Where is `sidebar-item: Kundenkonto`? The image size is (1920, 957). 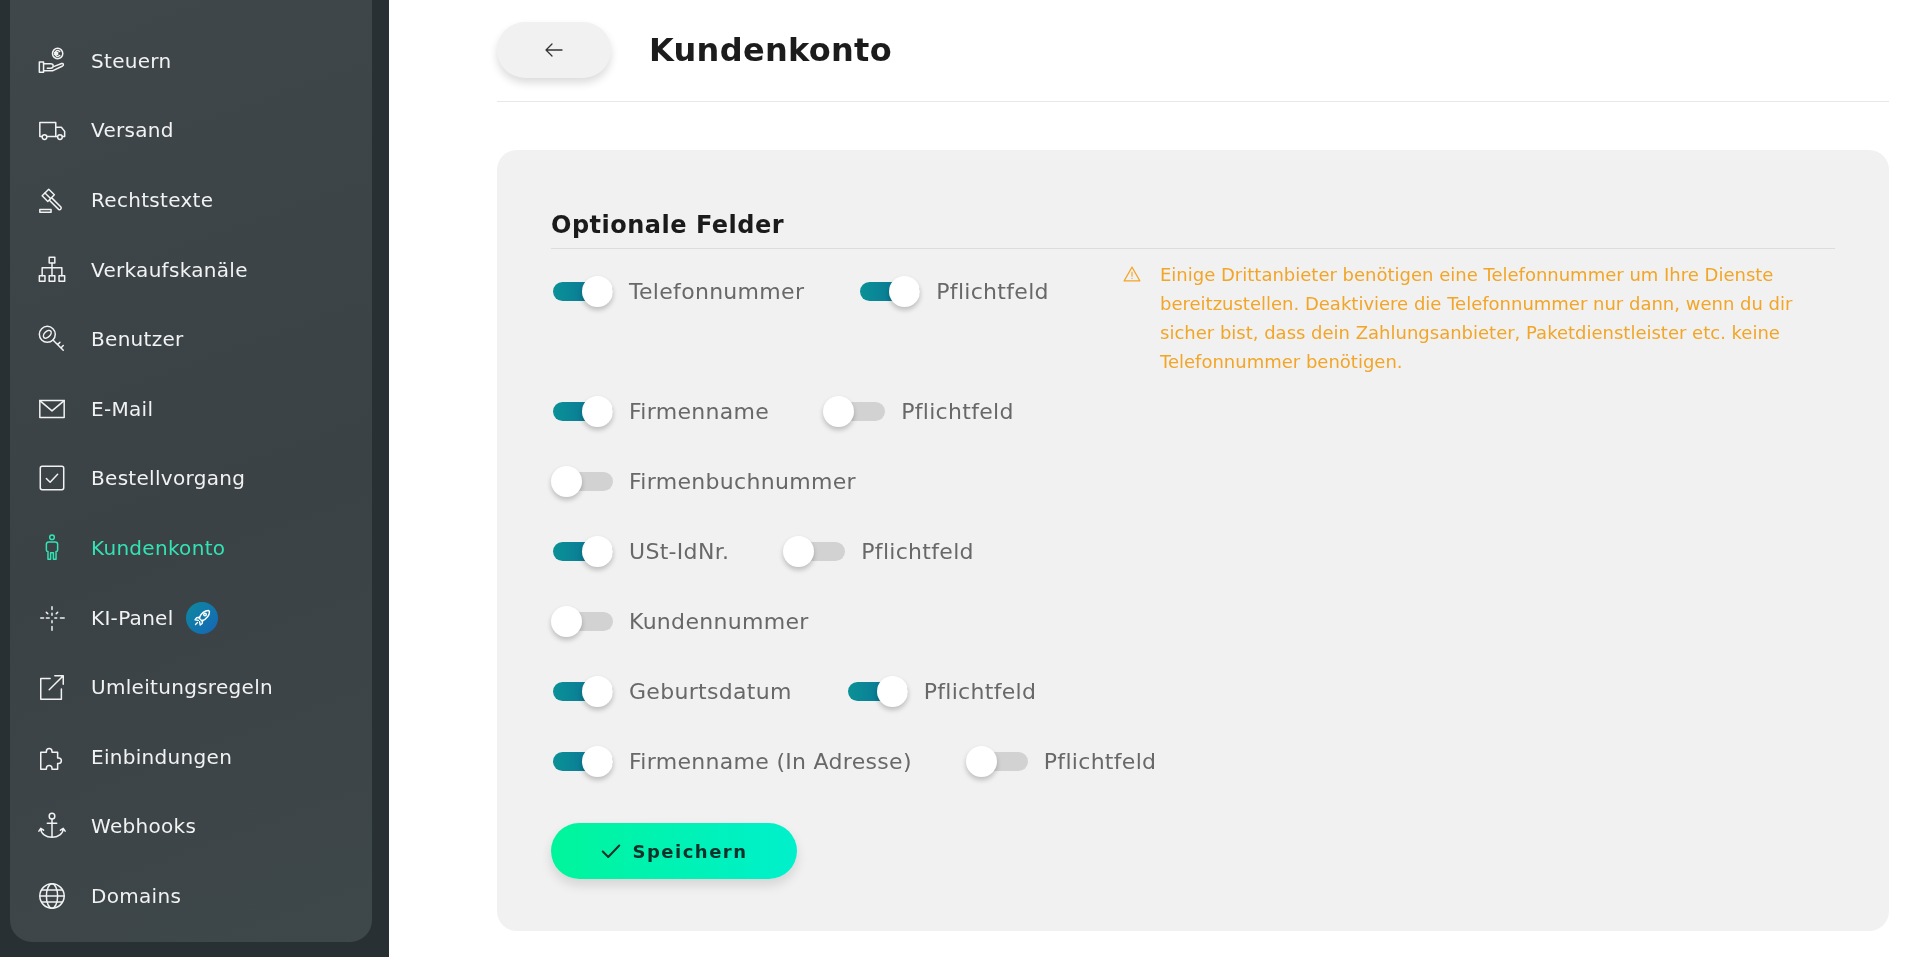 sidebar-item: Kundenkonto is located at coordinates (191, 548).